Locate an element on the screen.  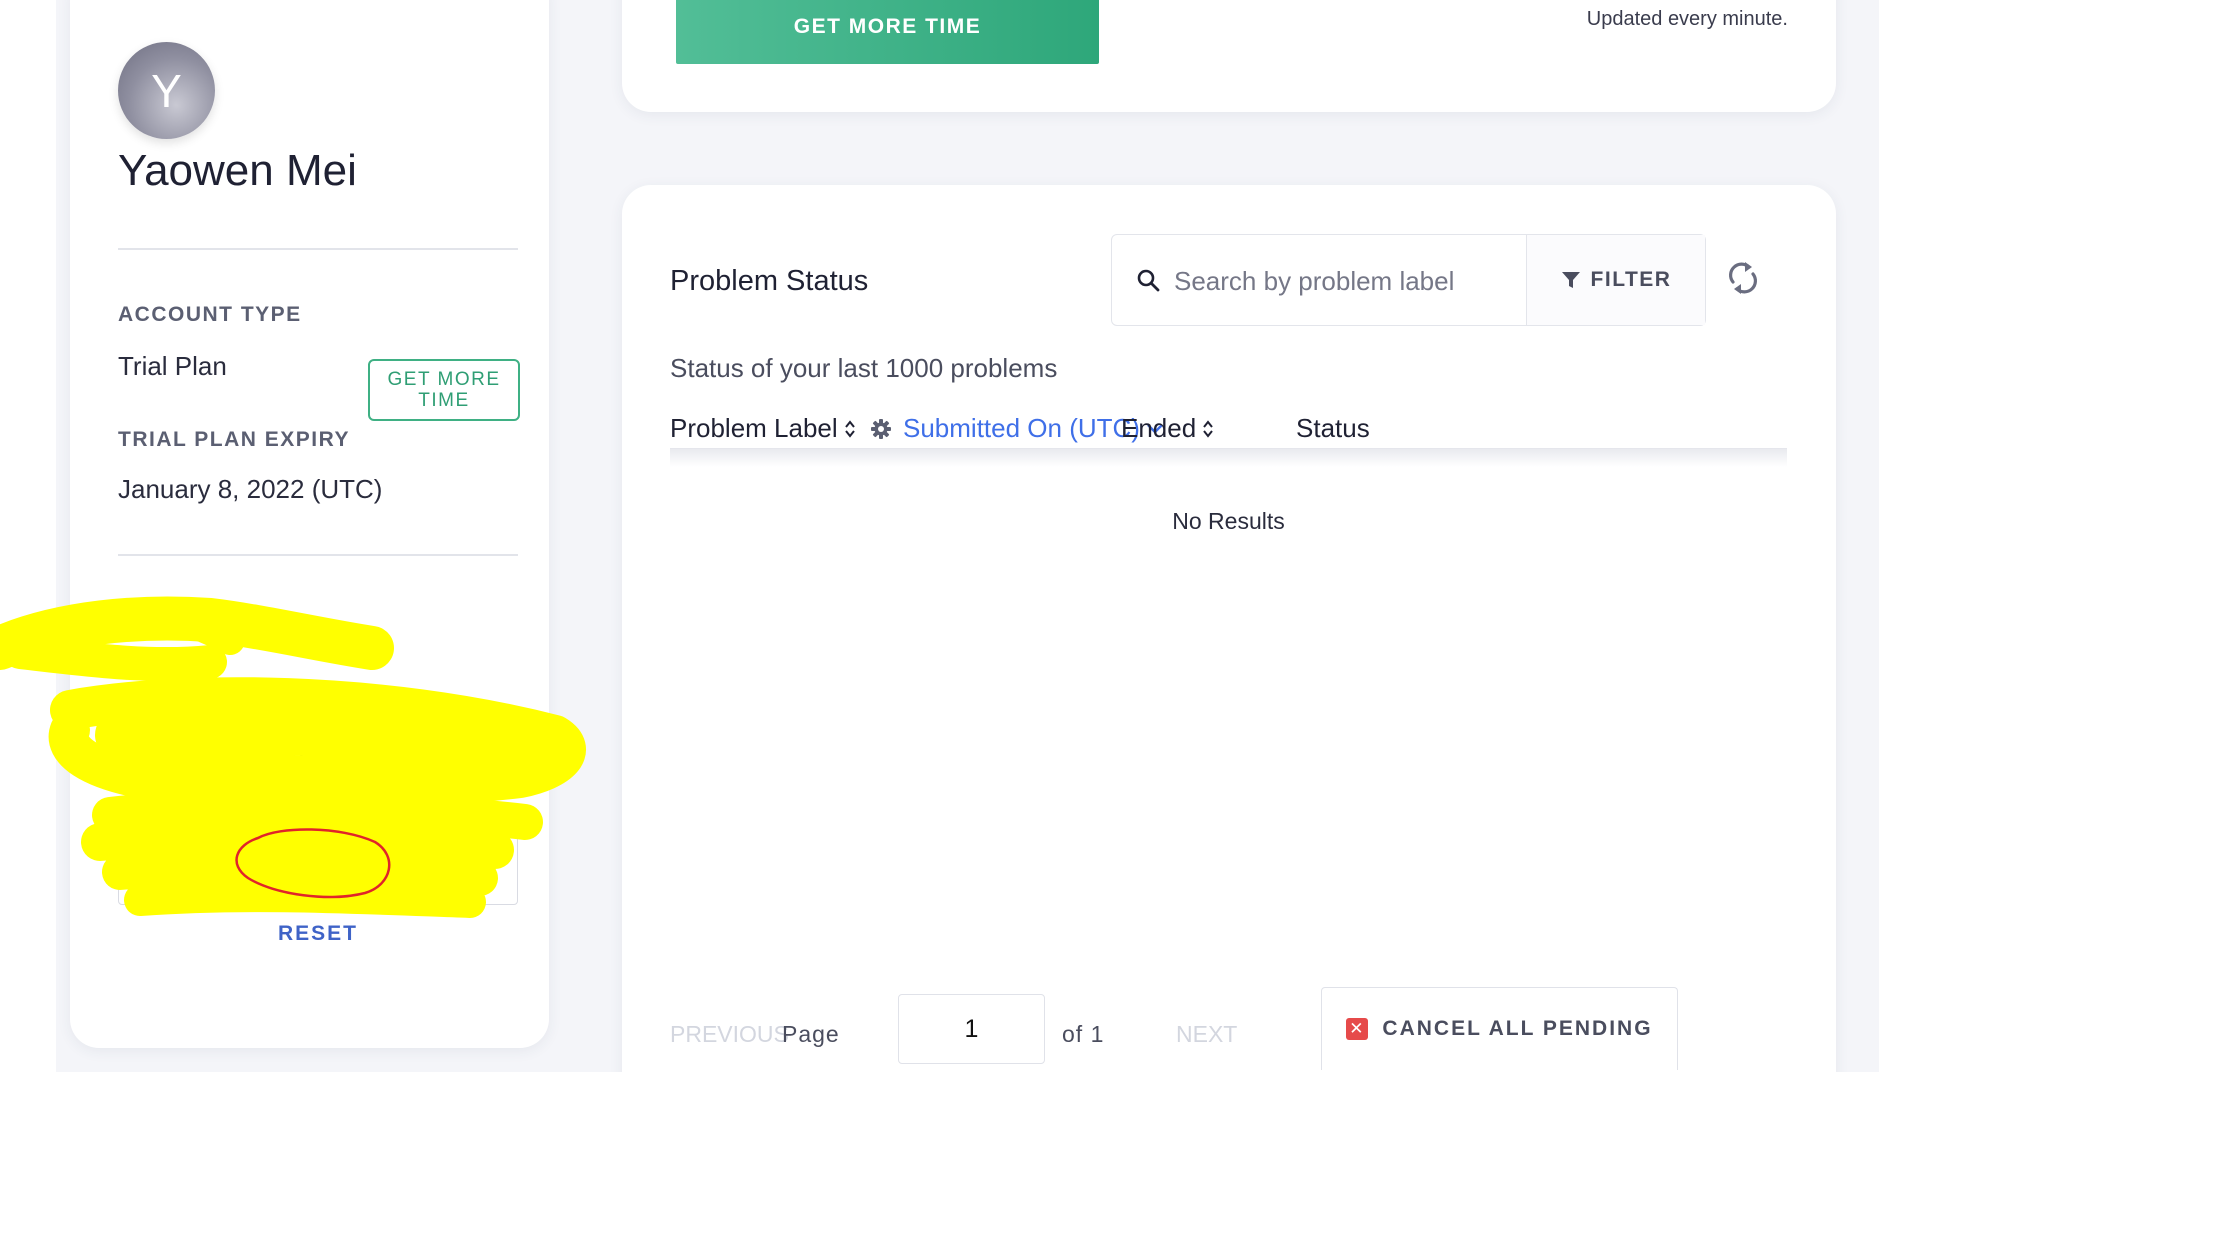
table-header-divider is located at coordinates (1228, 457).